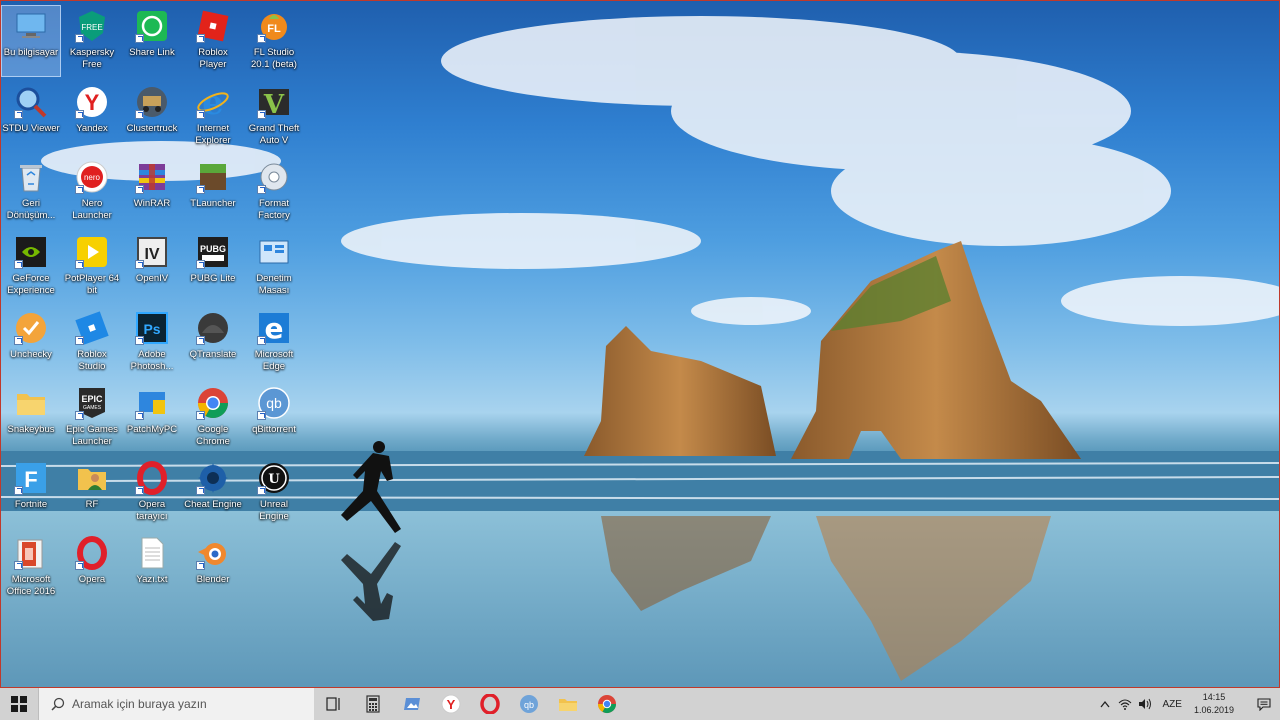 The width and height of the screenshot is (1280, 720). Describe the element at coordinates (152, 252) in the screenshot. I see `openiv-icon: IV` at that location.